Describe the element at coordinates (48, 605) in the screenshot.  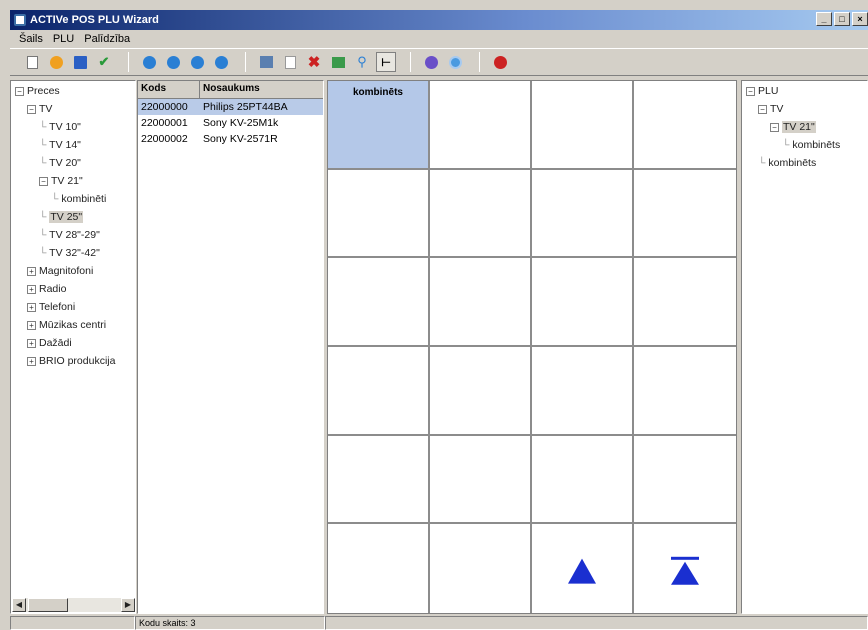
I see `scroll-thumb` at that location.